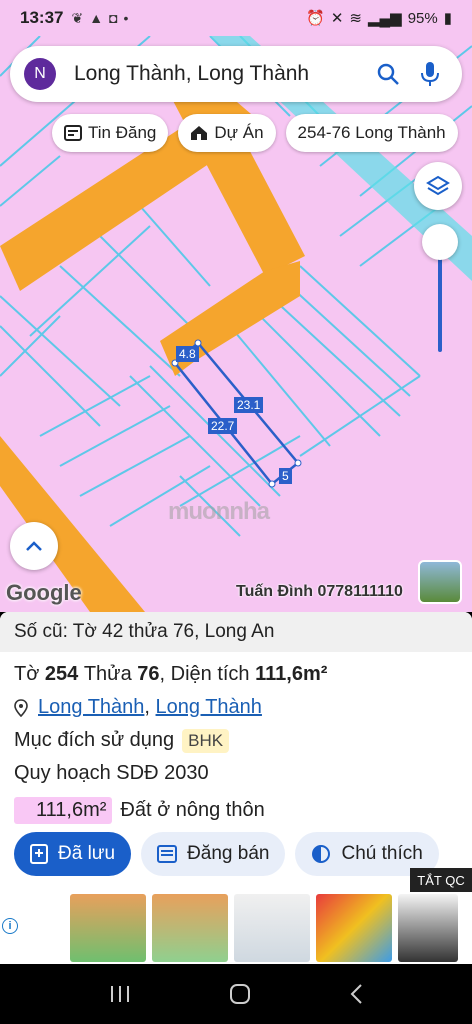 The image size is (472, 1024). What do you see at coordinates (91, 707) in the screenshot?
I see `location-link-district: Long Thành` at bounding box center [91, 707].